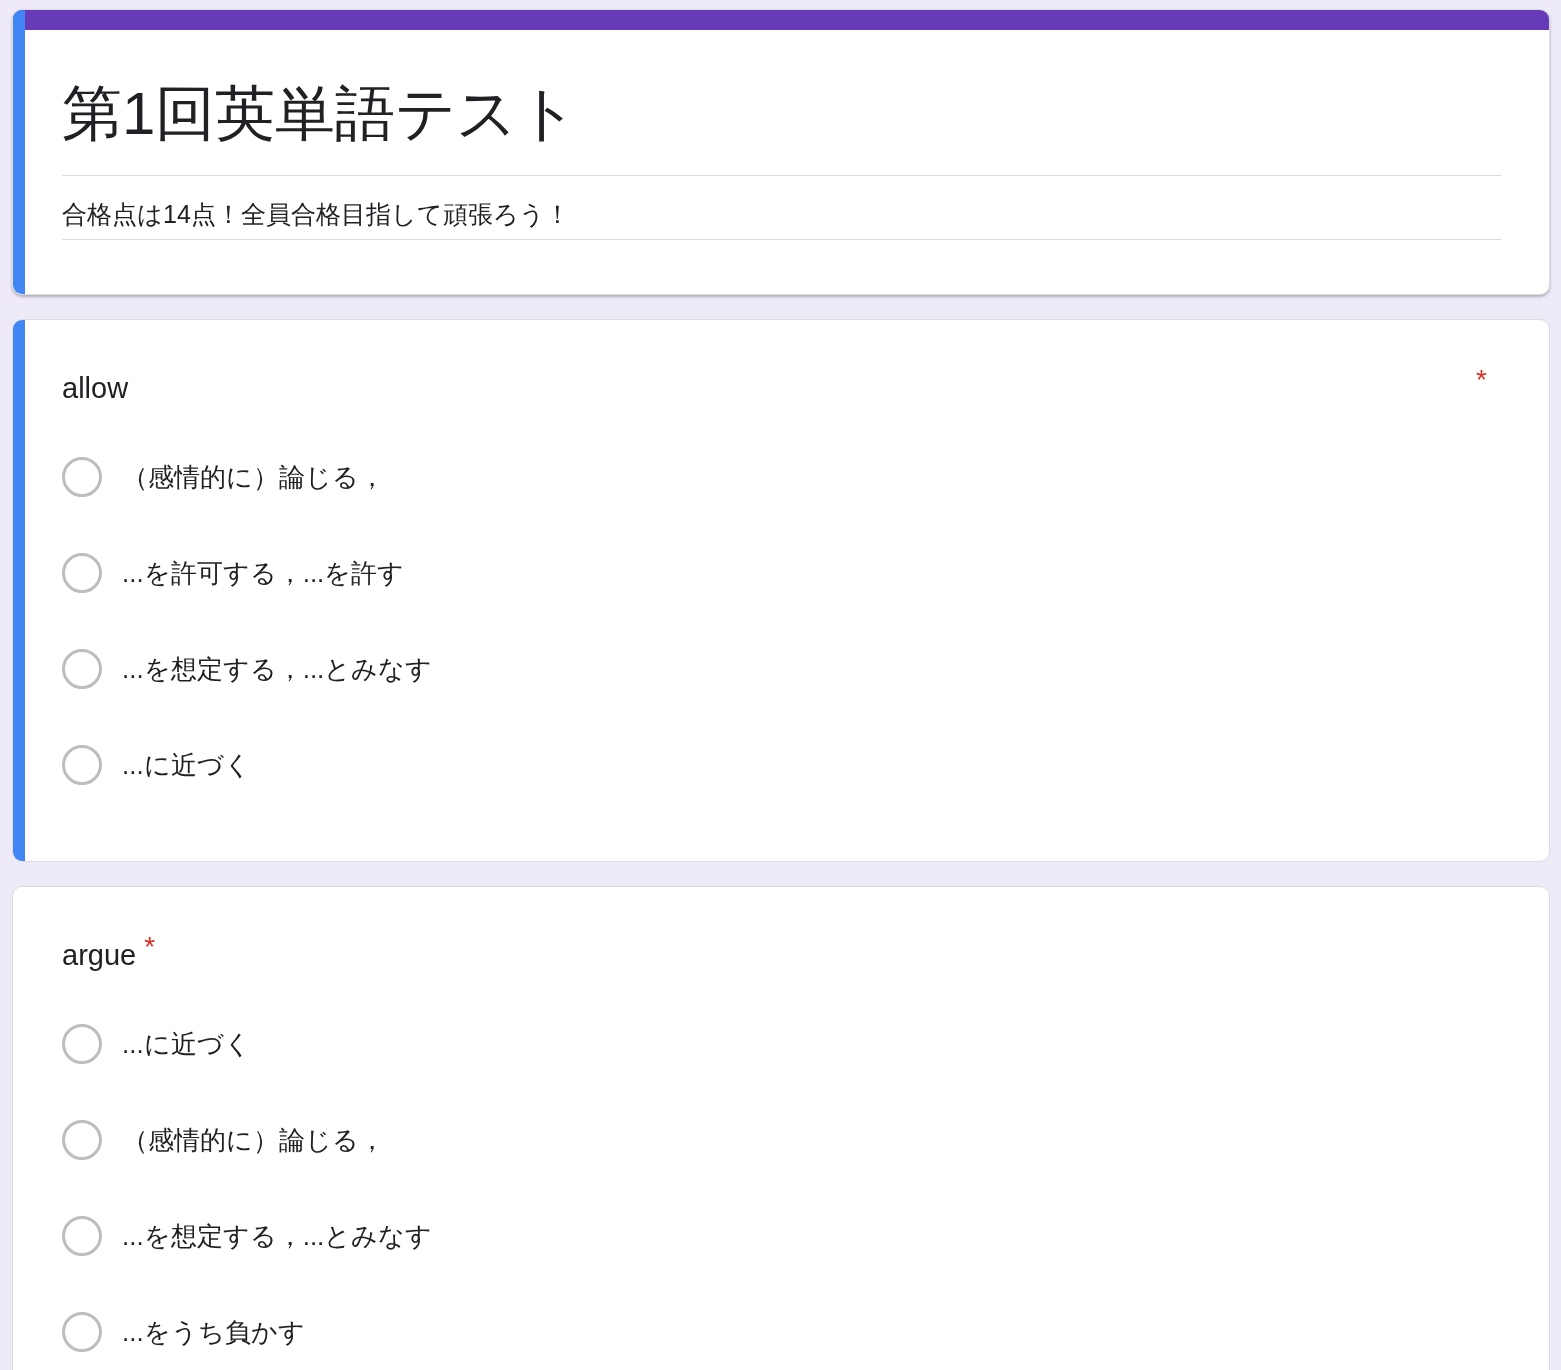  I want to click on question-title: allow, so click(95, 388).